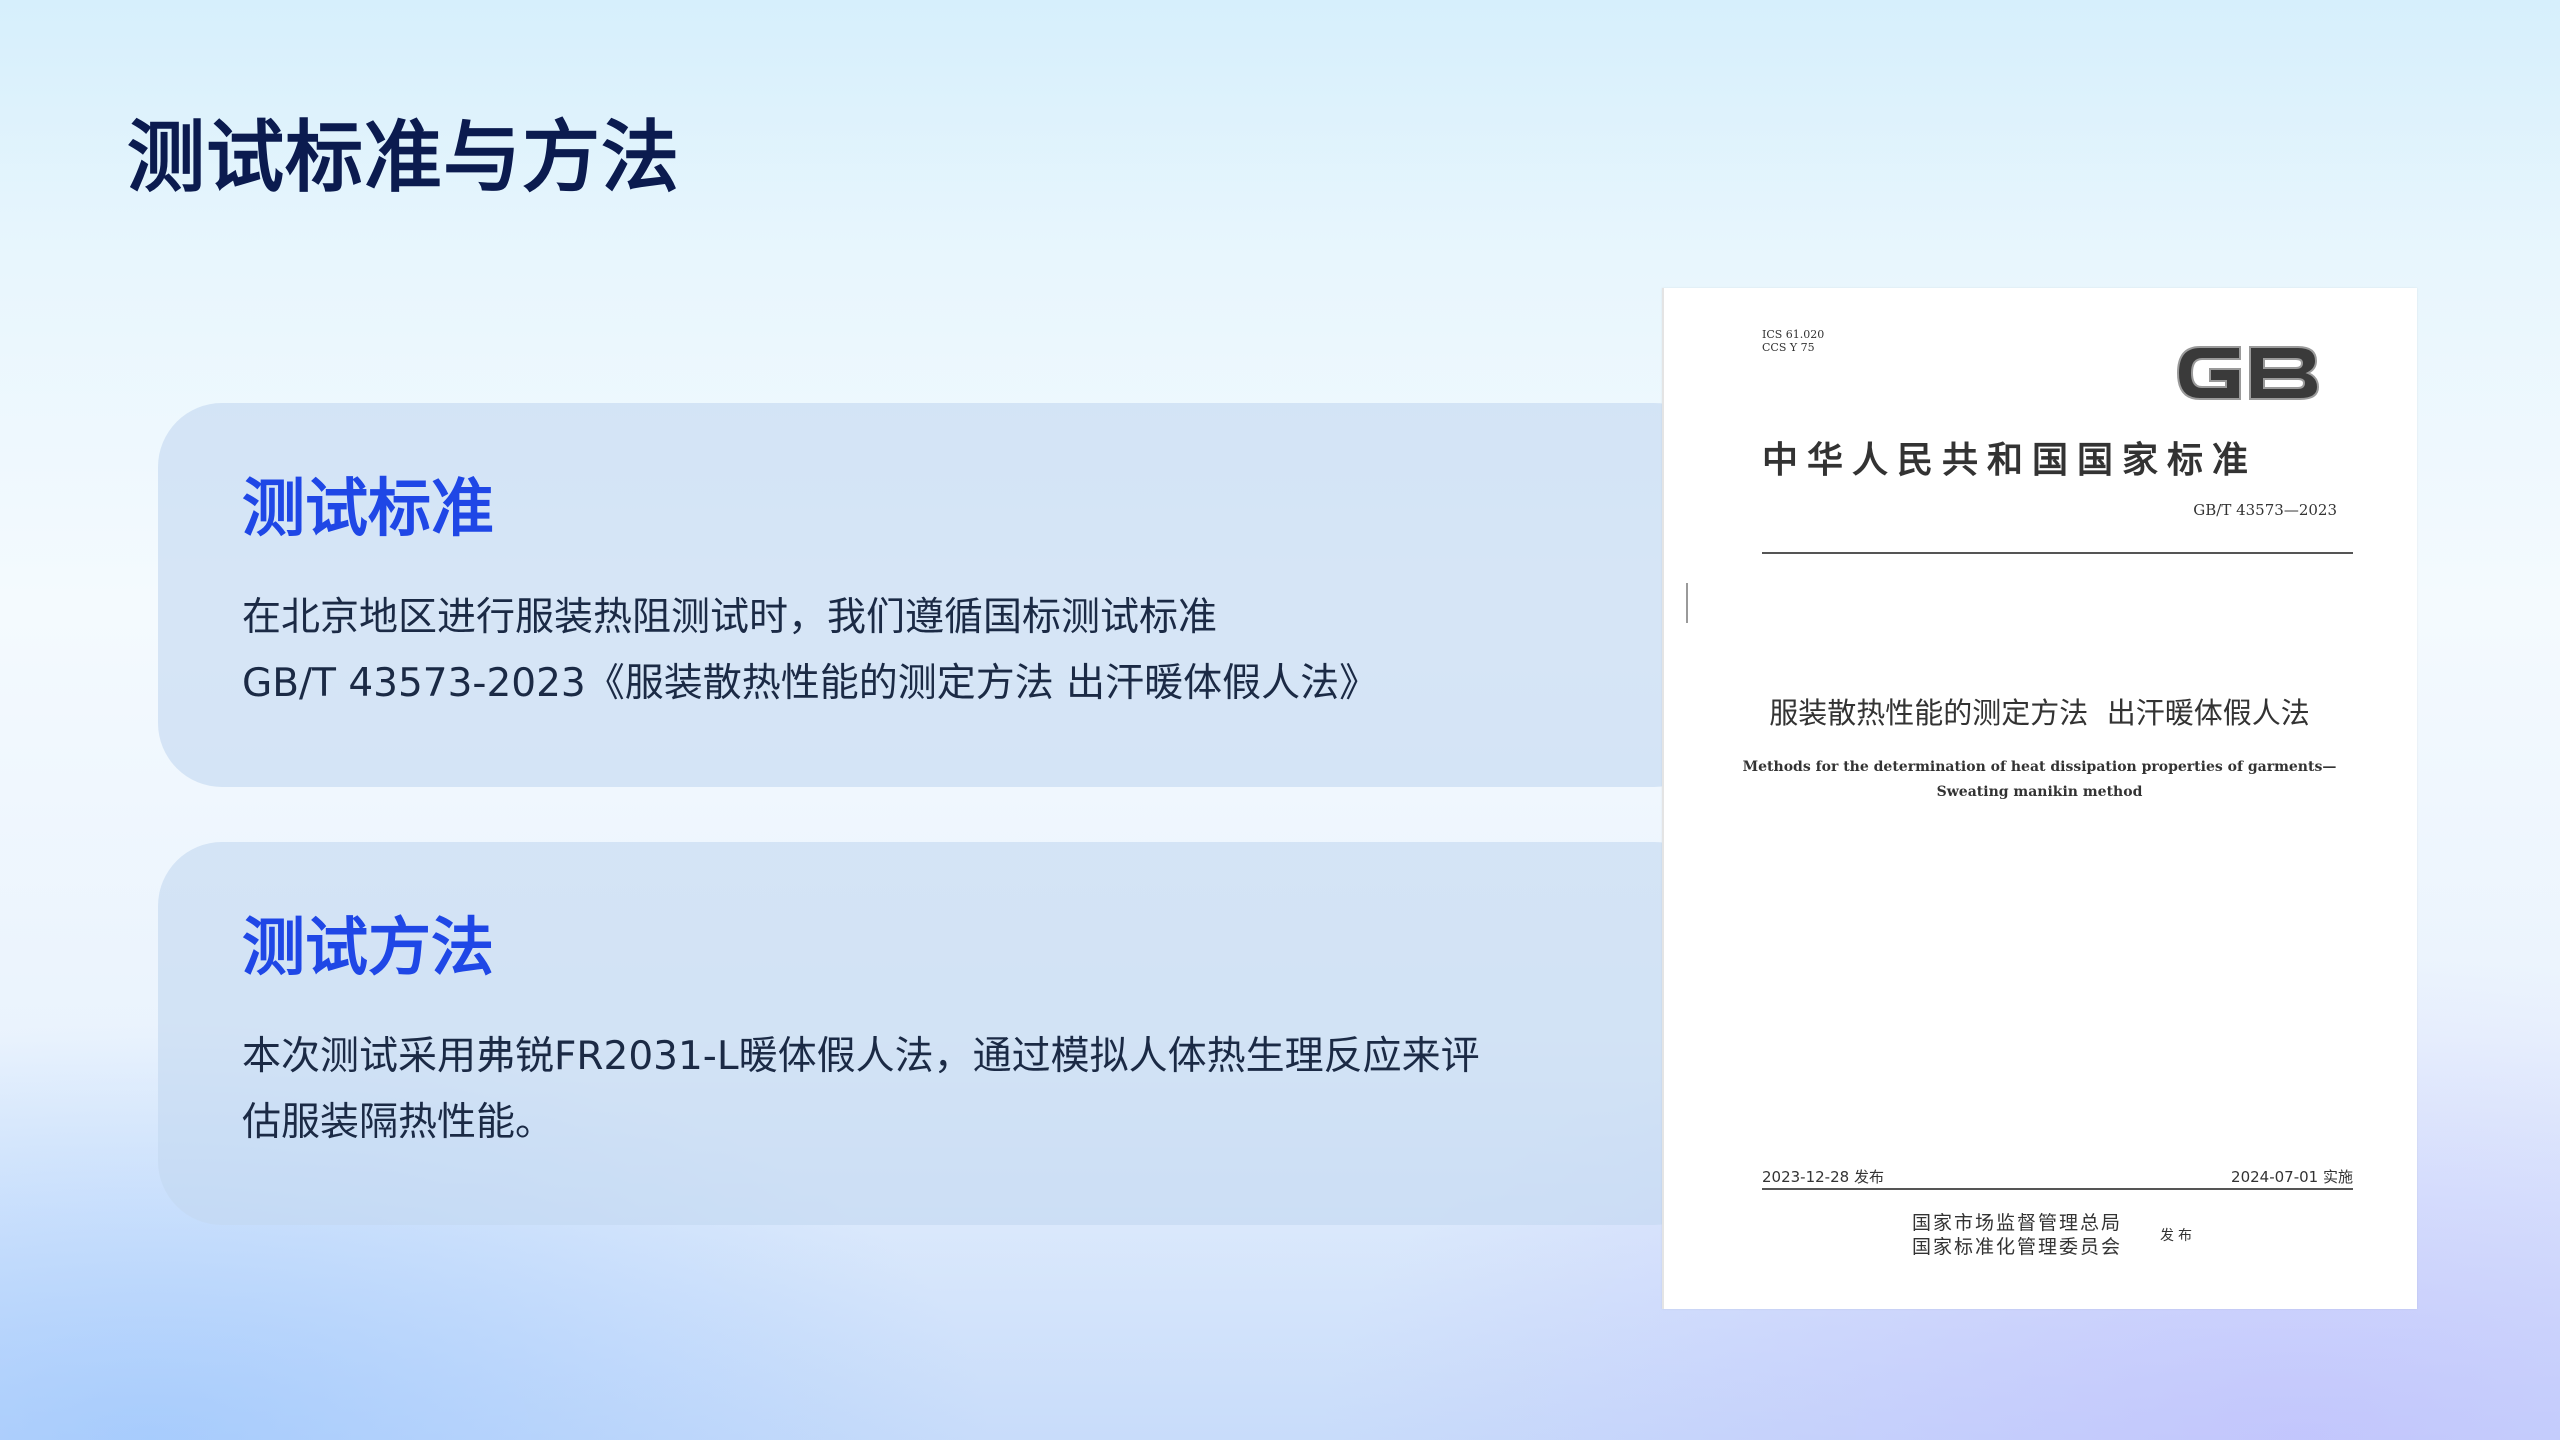 The height and width of the screenshot is (1440, 2560). I want to click on standard-description-line: 在北京地区进行服装热阻测试时，我们遵循国标测试标准, so click(730, 617).